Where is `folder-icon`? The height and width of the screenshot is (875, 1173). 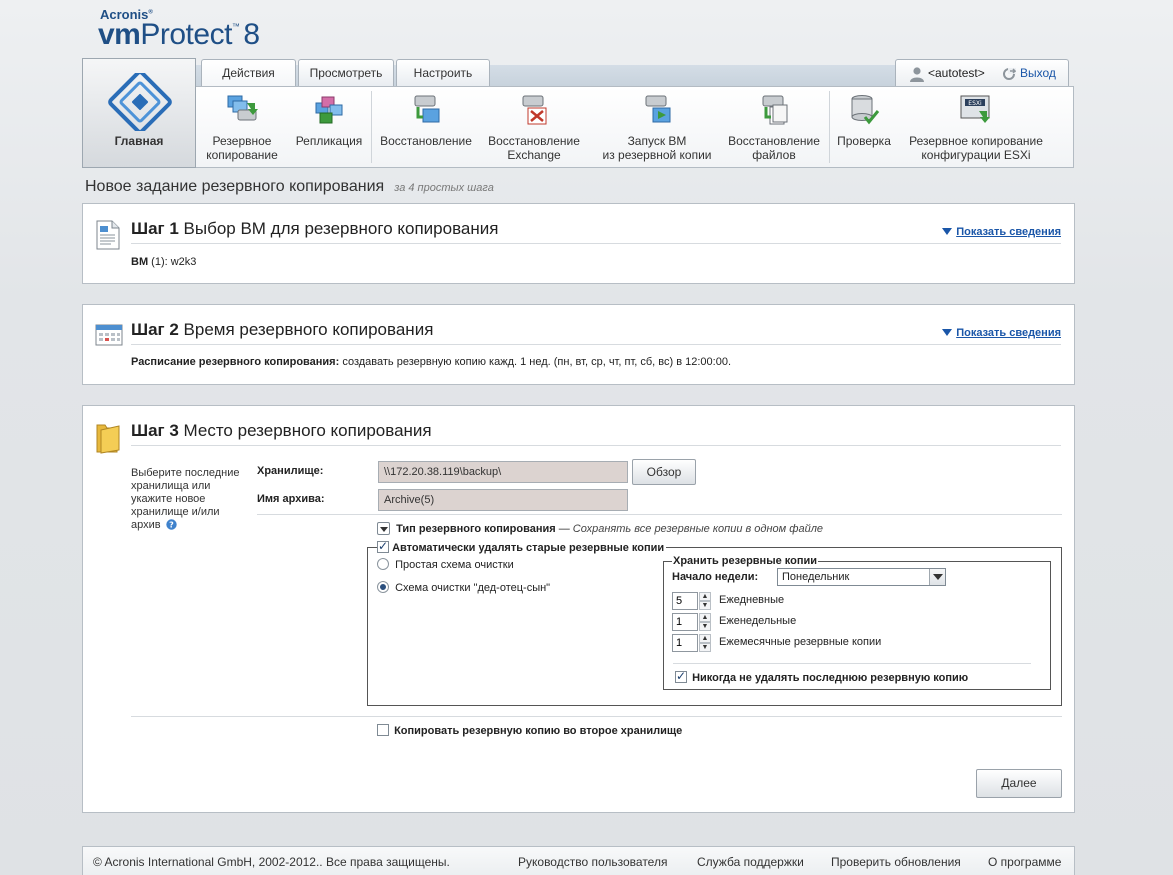
folder-icon is located at coordinates (108, 439).